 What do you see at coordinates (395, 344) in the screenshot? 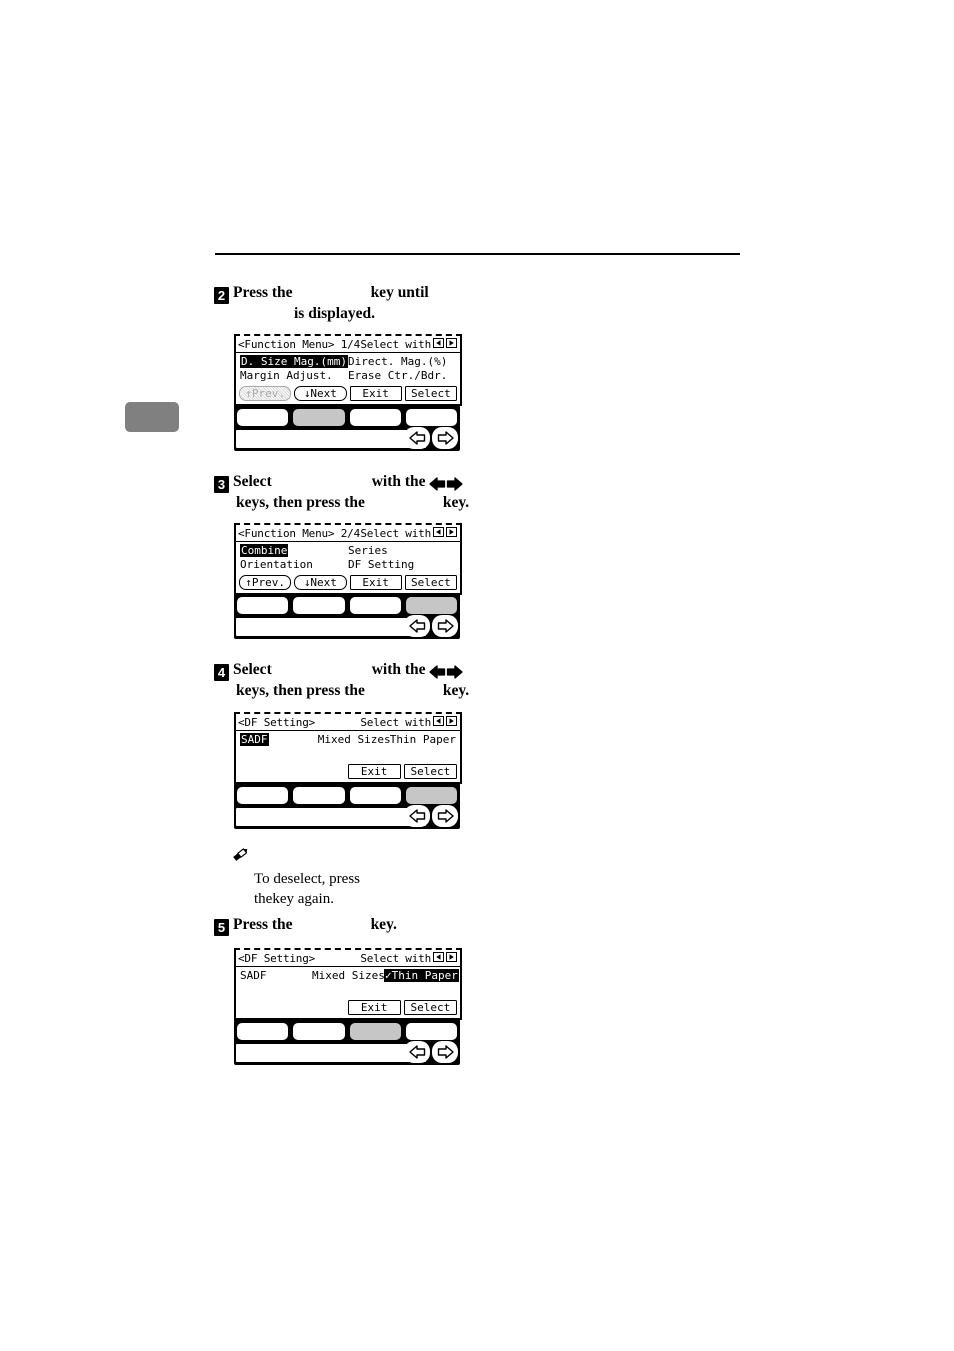
I see `lcd-select-hint-label: Select with` at bounding box center [395, 344].